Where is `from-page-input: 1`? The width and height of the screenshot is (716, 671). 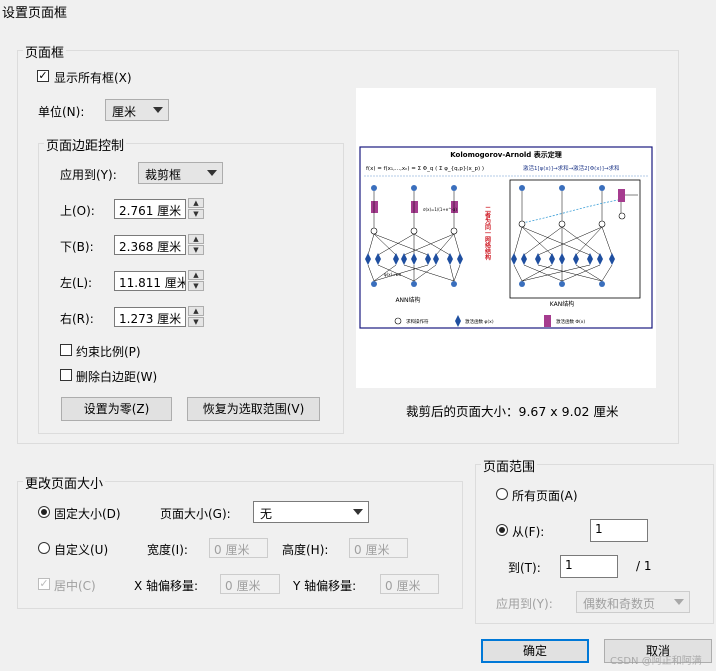 from-page-input: 1 is located at coordinates (619, 530).